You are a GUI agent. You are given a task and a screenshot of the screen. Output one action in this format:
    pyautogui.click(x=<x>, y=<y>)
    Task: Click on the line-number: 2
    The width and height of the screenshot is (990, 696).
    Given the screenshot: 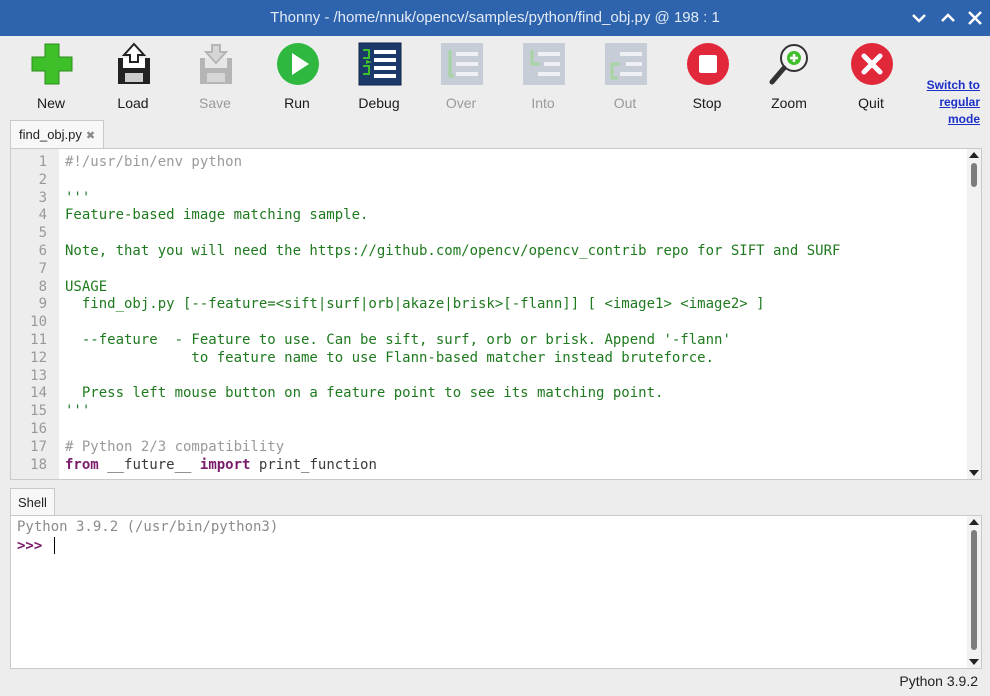 What is the action you would take?
    pyautogui.click(x=42, y=179)
    